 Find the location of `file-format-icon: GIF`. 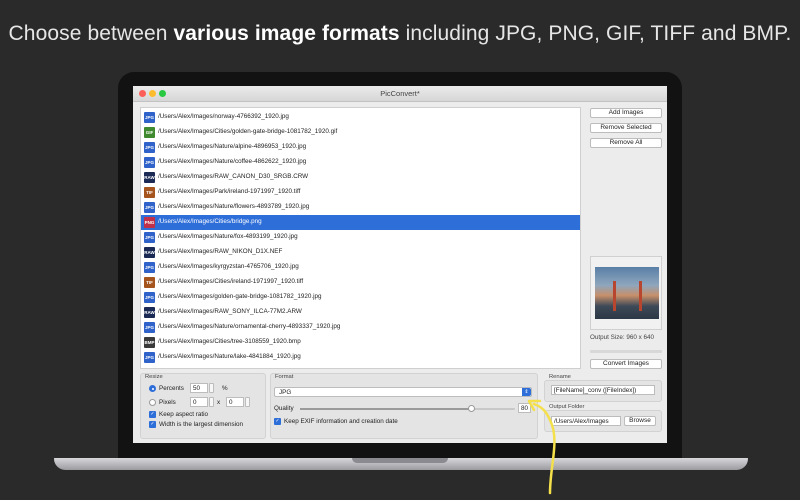

file-format-icon: GIF is located at coordinates (149, 132).